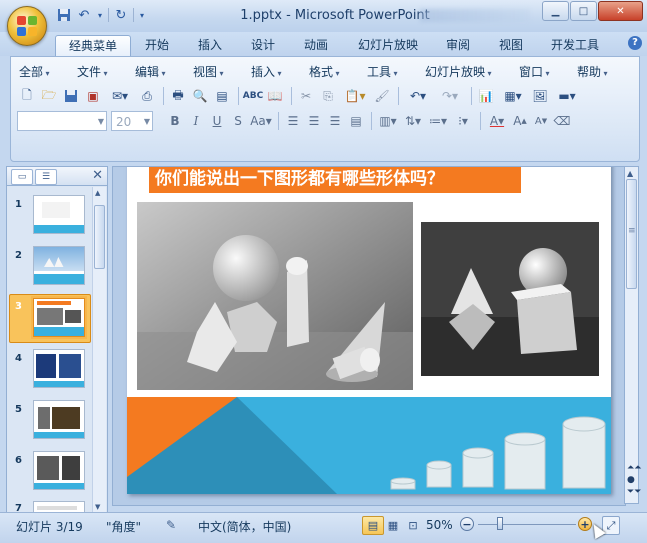  Describe the element at coordinates (335, 121) in the screenshot. I see `align-right-icon: ☰` at that location.